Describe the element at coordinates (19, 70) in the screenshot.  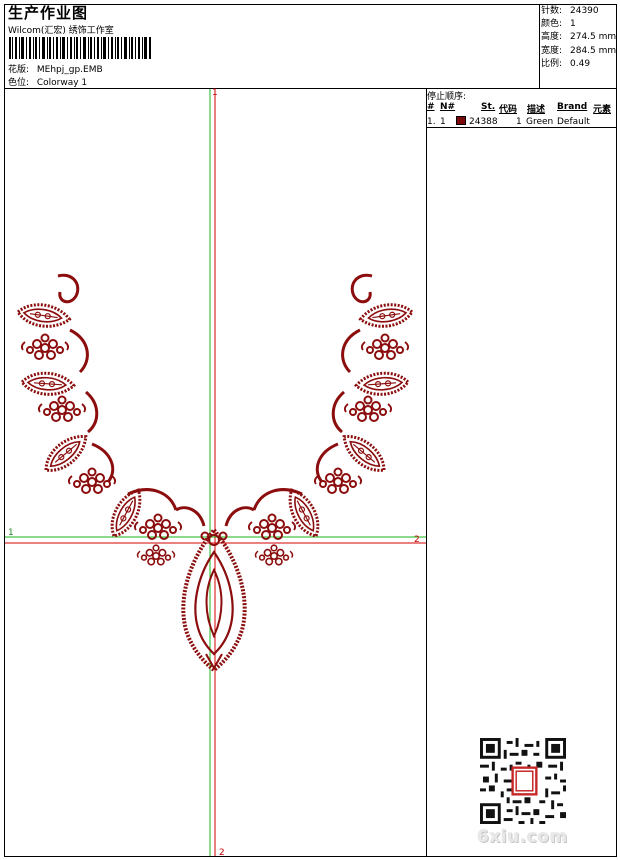
I see `design-label: 花版:` at that location.